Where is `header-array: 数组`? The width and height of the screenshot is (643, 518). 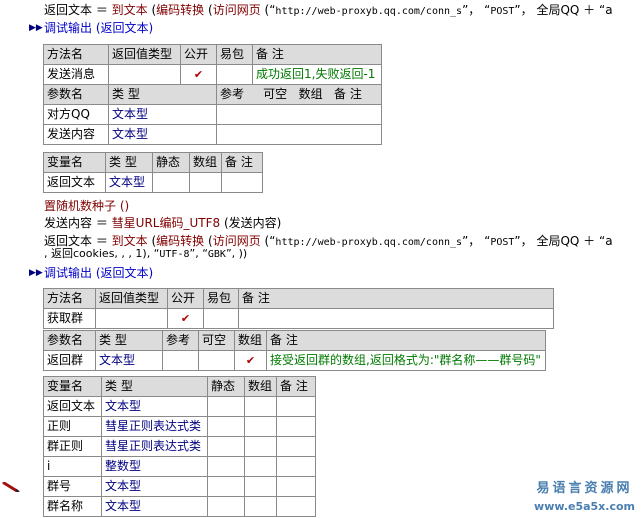
header-array: 数组 is located at coordinates (310, 94).